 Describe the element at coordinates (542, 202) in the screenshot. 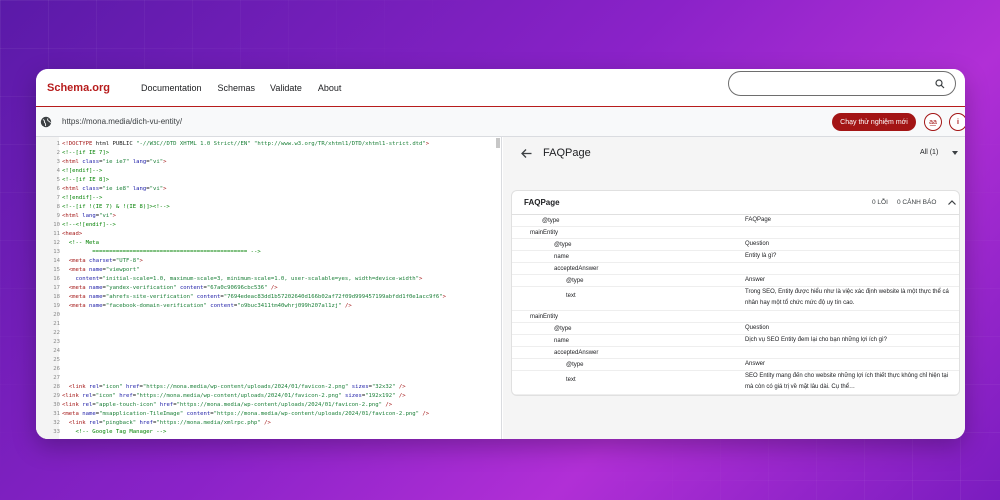

I see `card-title: FAQPage` at that location.